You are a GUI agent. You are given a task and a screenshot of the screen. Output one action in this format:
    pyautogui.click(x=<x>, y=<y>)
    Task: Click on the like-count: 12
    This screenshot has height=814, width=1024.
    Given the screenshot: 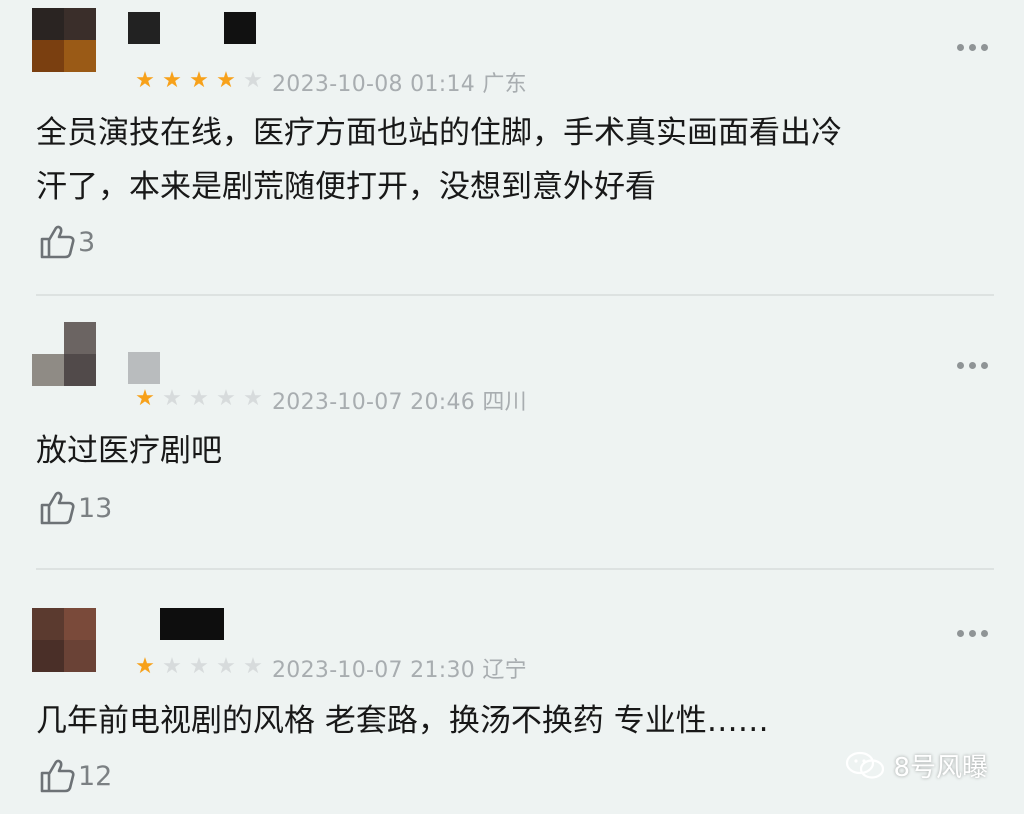 What is the action you would take?
    pyautogui.click(x=95, y=776)
    